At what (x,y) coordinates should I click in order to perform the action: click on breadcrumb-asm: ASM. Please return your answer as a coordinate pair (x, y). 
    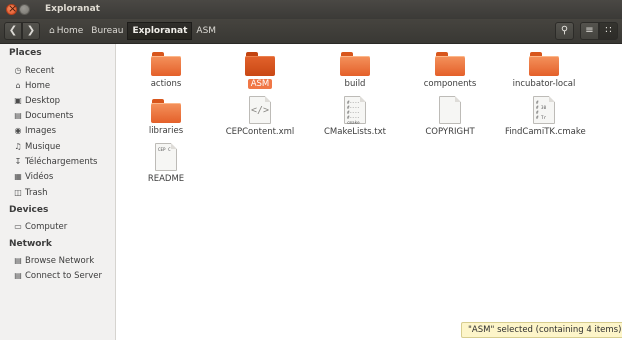
    Looking at the image, I should click on (206, 31).